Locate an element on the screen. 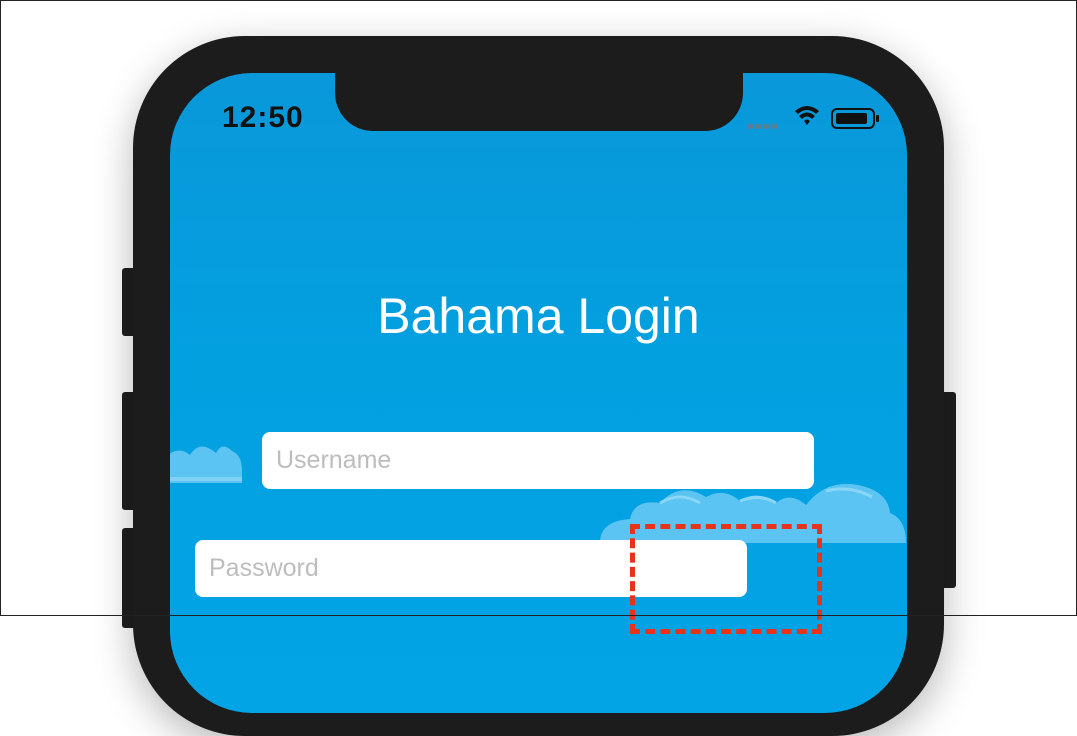  cloud-left-decoration is located at coordinates (206, 464).